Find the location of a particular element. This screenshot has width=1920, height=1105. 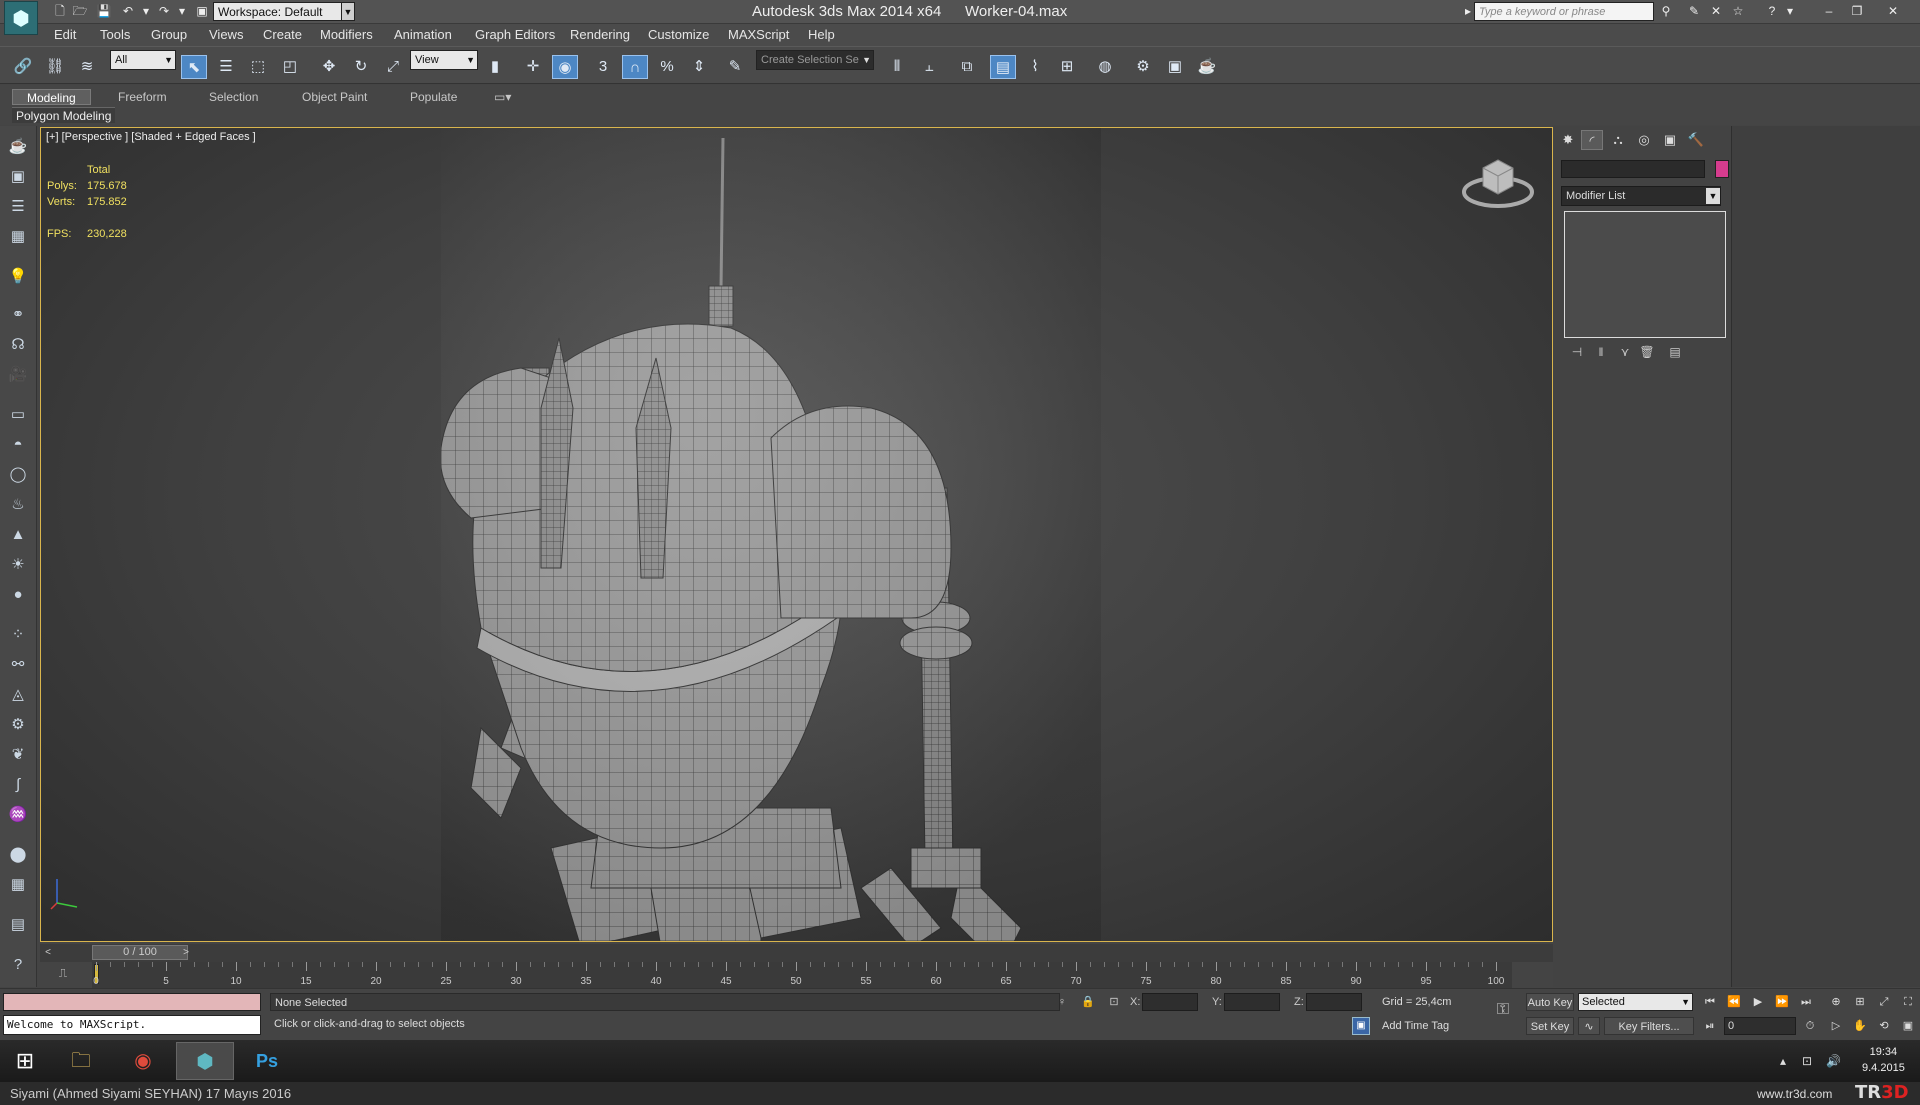

previous-frame-arrow-icon: < is located at coordinates (48, 953).